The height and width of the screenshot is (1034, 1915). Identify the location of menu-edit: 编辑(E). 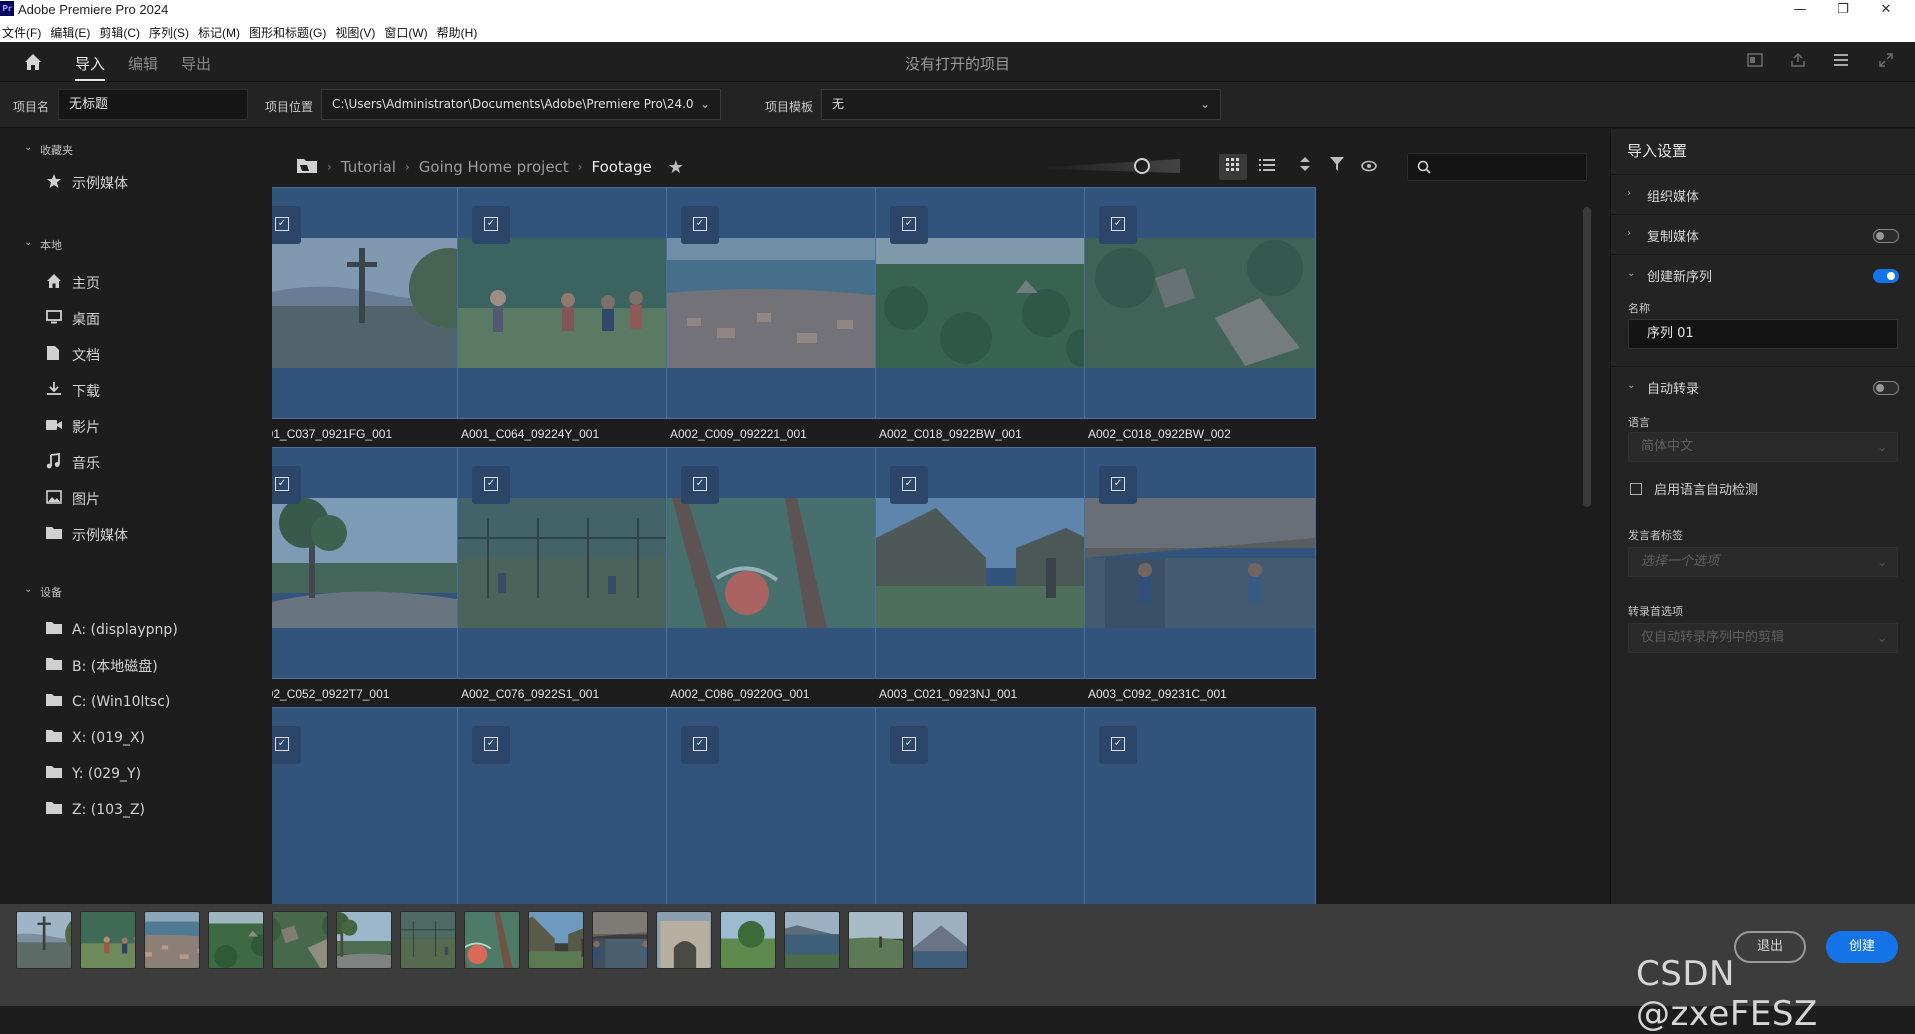
(72, 31).